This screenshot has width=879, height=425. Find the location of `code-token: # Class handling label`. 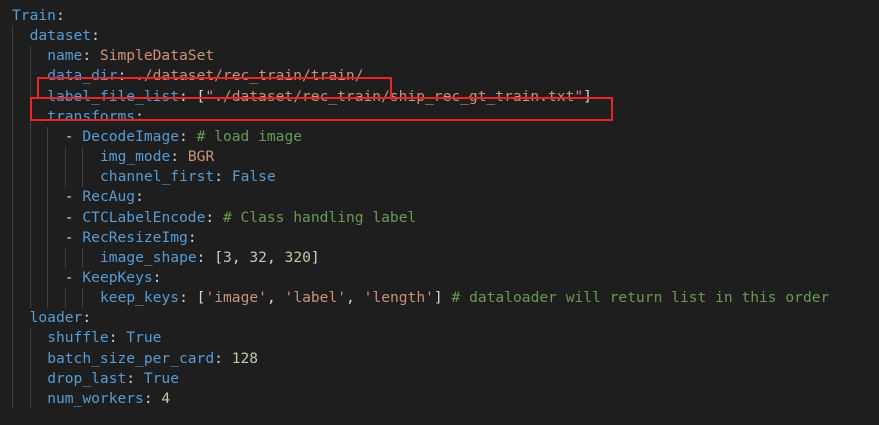

code-token: # Class handling label is located at coordinates (319, 217).